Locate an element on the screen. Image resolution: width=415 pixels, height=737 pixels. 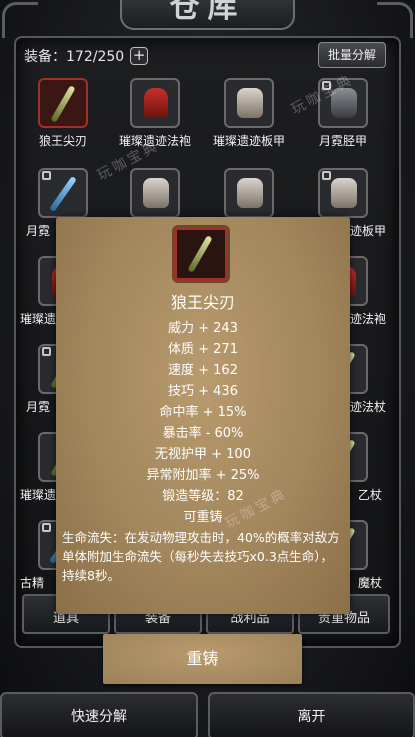
stat-line: 暴击率 - 60% is located at coordinates (203, 433).